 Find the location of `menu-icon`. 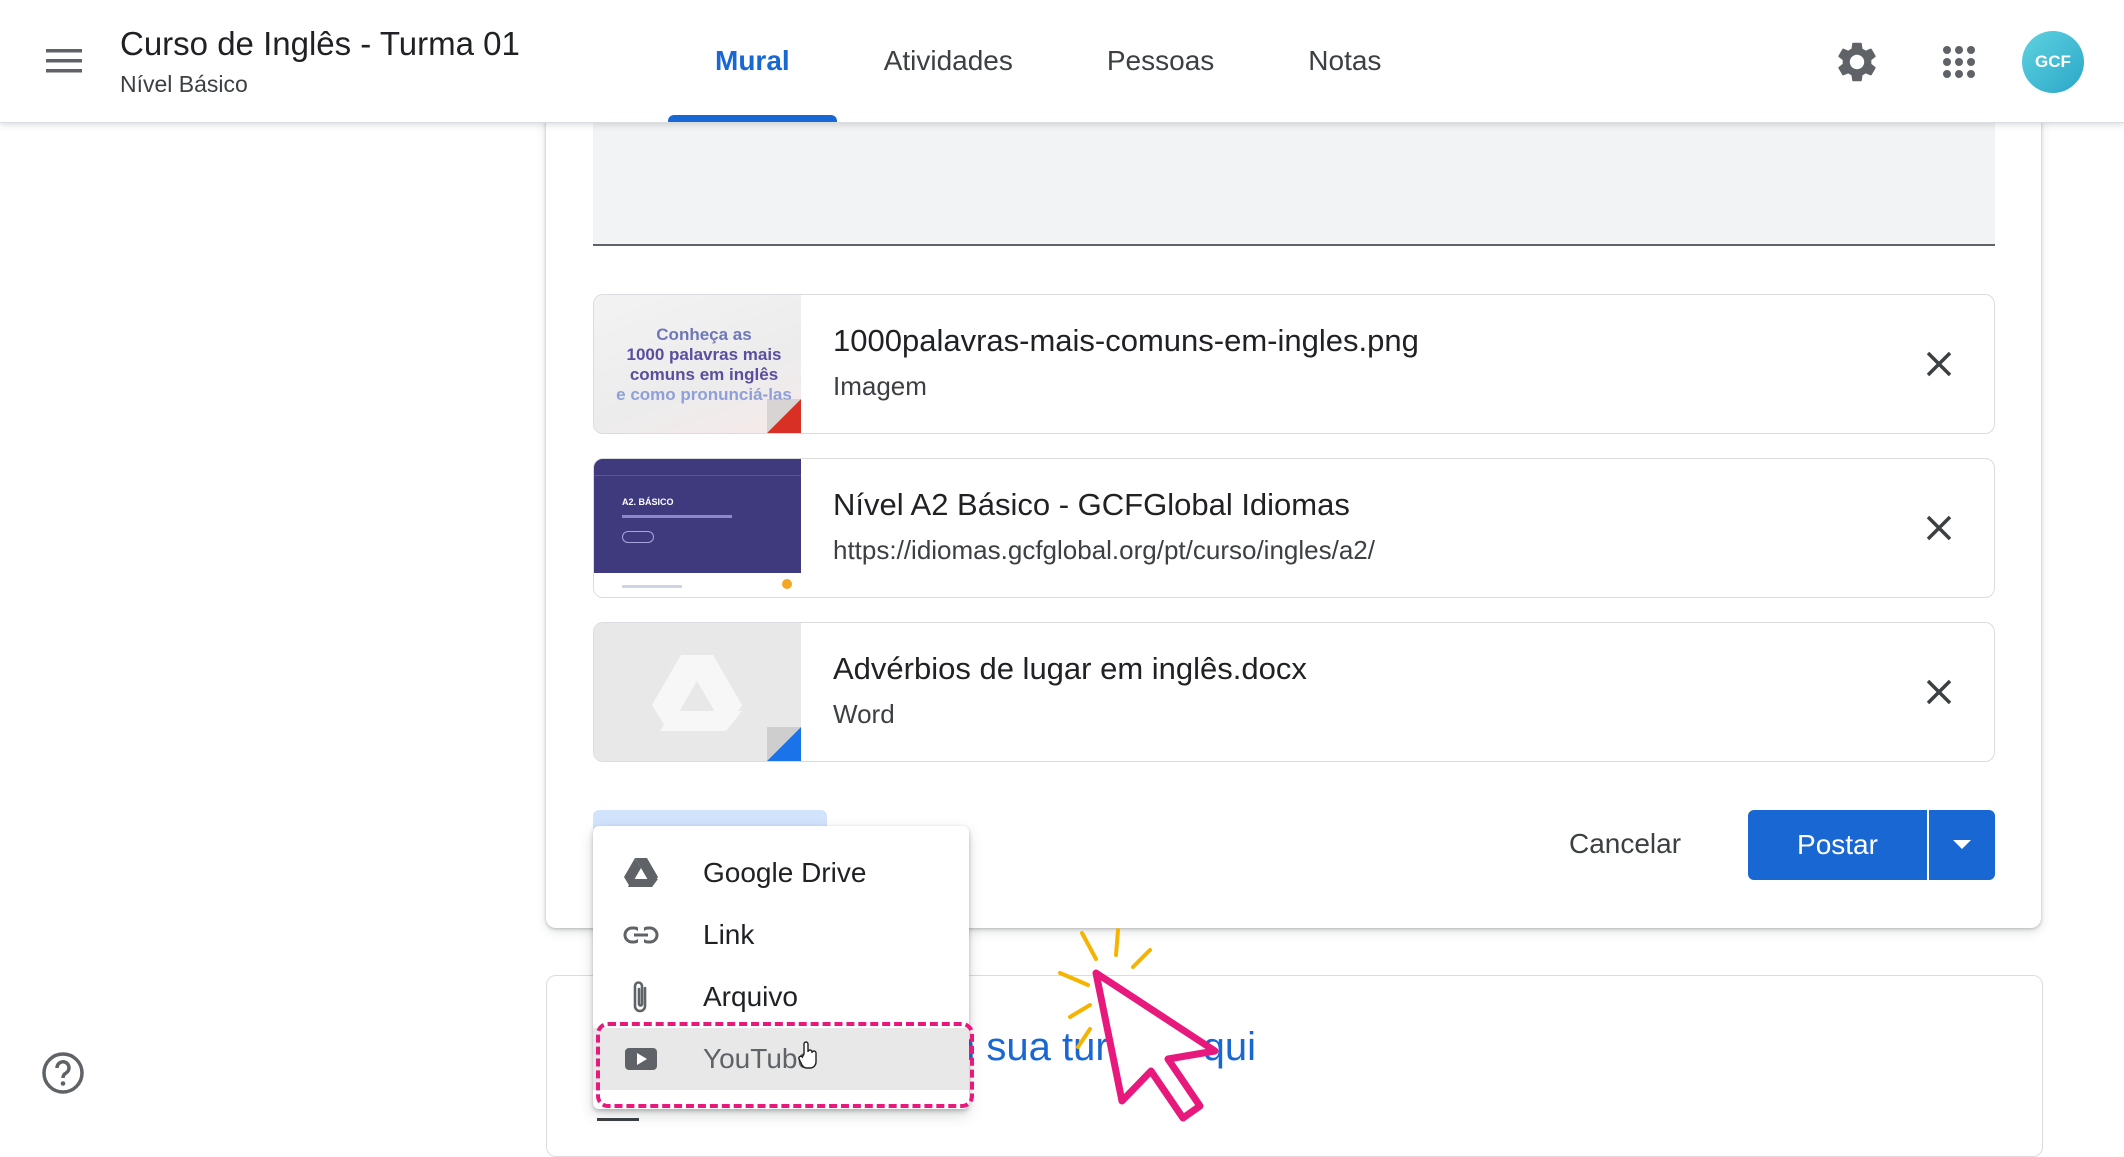

menu-icon is located at coordinates (65, 61).